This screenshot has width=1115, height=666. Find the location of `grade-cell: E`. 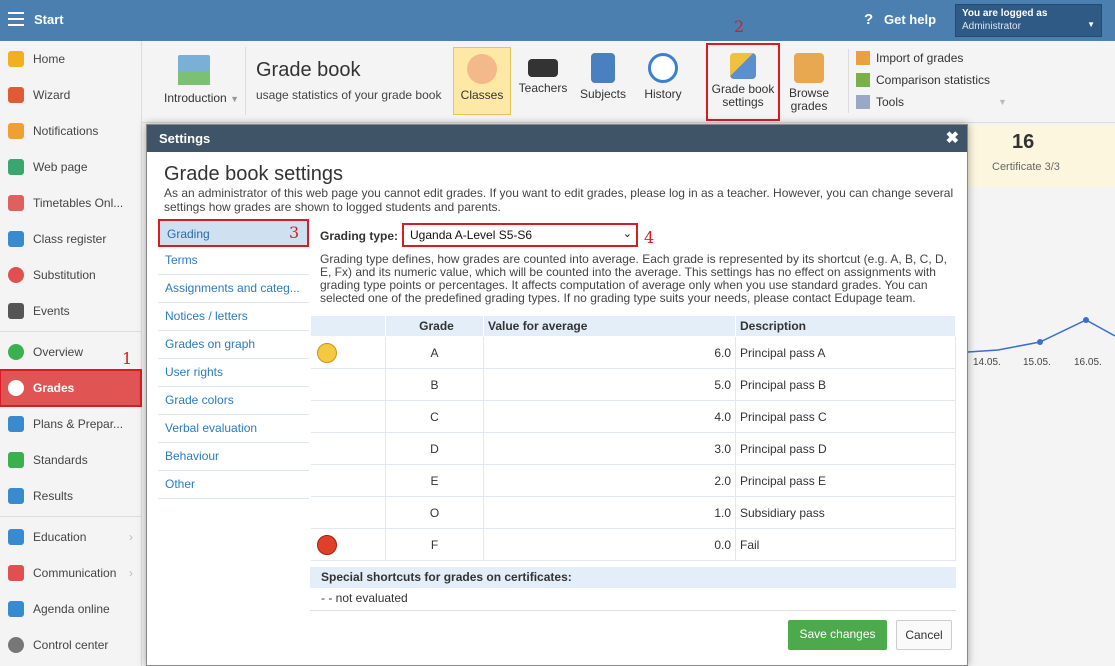

grade-cell: E is located at coordinates (434, 480).